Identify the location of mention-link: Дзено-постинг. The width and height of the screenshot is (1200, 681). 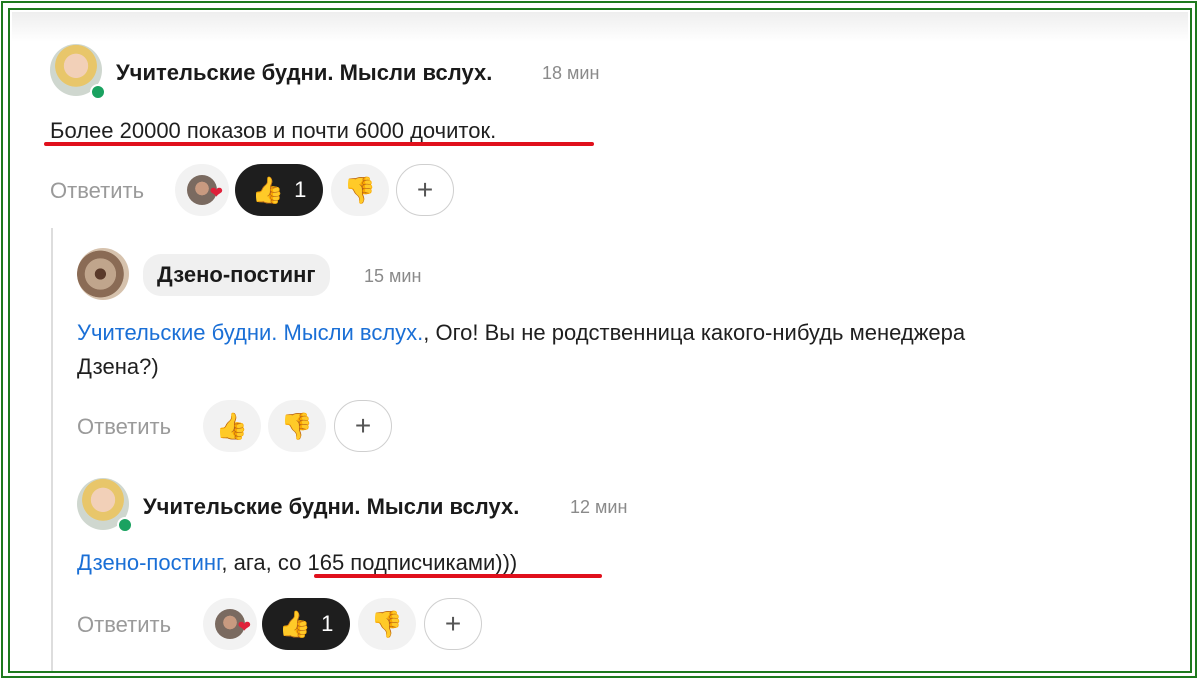
(149, 562).